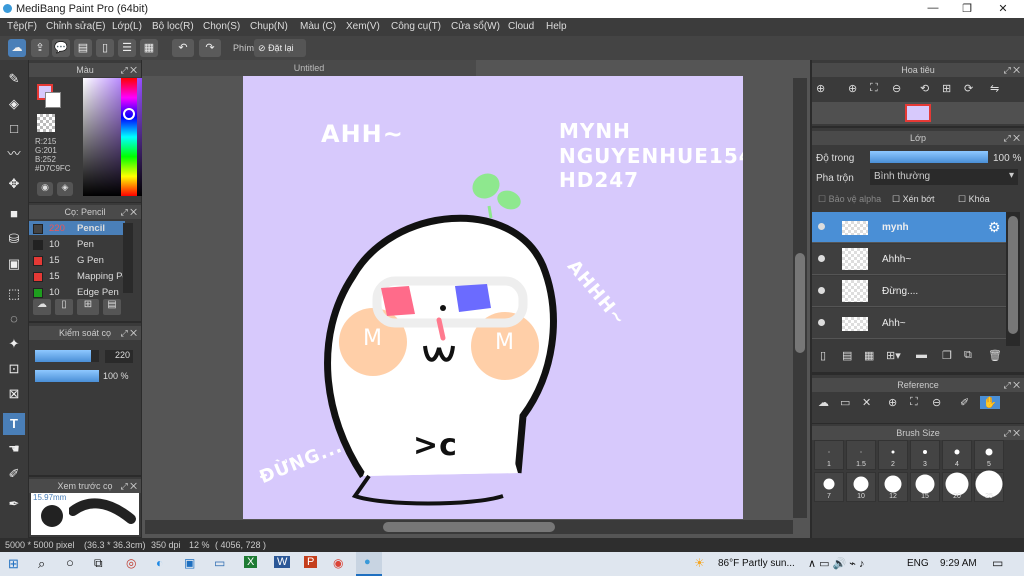 This screenshot has height=576, width=1024. I want to click on transparent-swatch, so click(46, 123).